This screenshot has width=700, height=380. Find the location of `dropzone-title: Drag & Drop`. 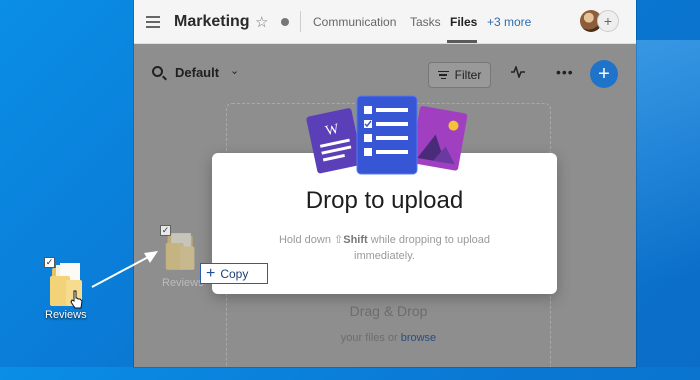

dropzone-title: Drag & Drop is located at coordinates (388, 311).